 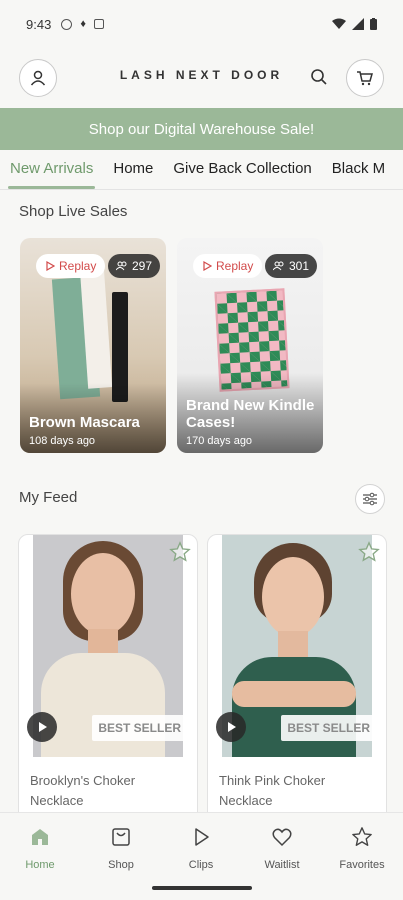 I want to click on nav-favorites: Favorites, so click(x=362, y=848).